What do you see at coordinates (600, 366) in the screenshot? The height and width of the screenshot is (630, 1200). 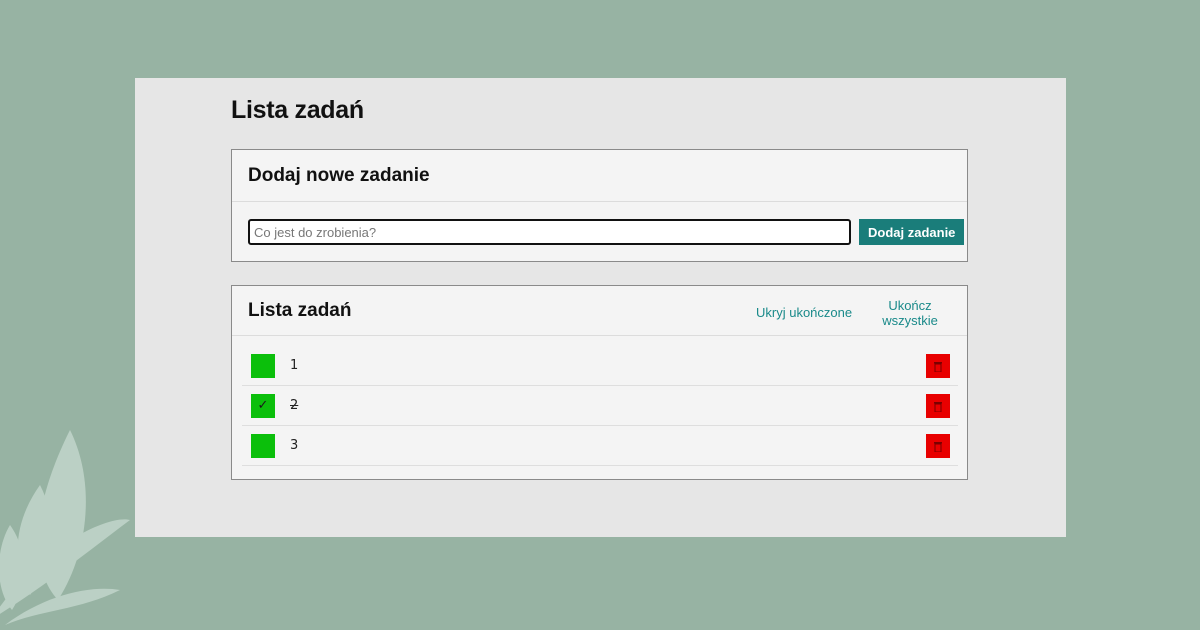 I see `task-row: 1` at bounding box center [600, 366].